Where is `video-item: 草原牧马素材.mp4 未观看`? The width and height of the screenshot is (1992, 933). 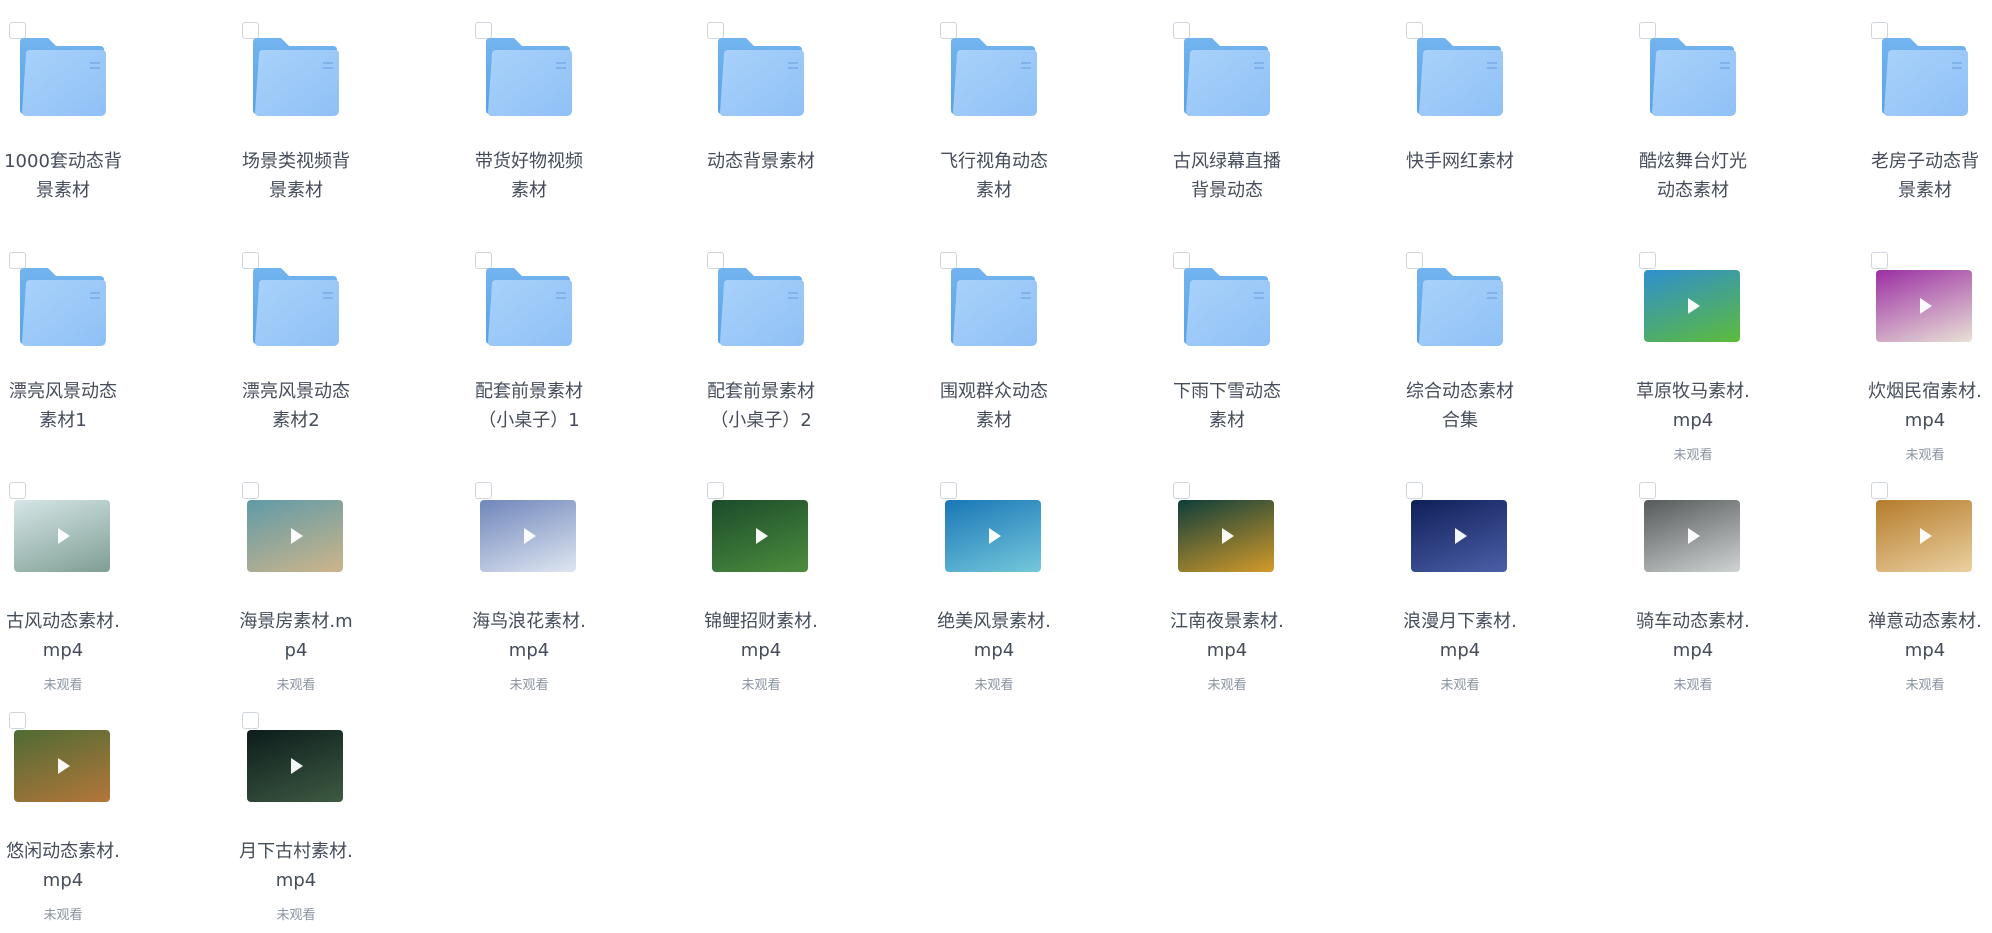 video-item: 草原牧马素材.mp4 未观看 is located at coordinates (1748, 347).